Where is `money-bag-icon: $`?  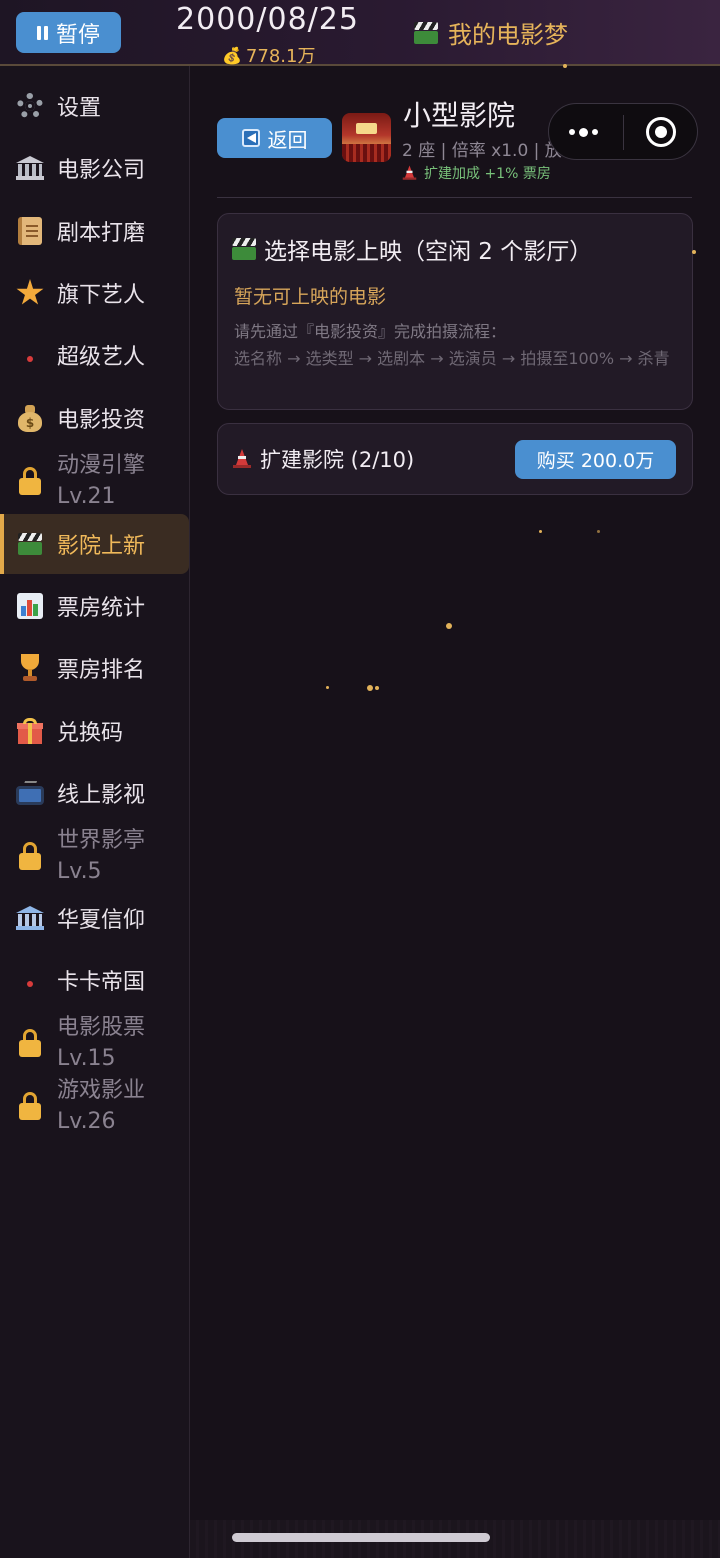
money-bag-icon: $ is located at coordinates (30, 418).